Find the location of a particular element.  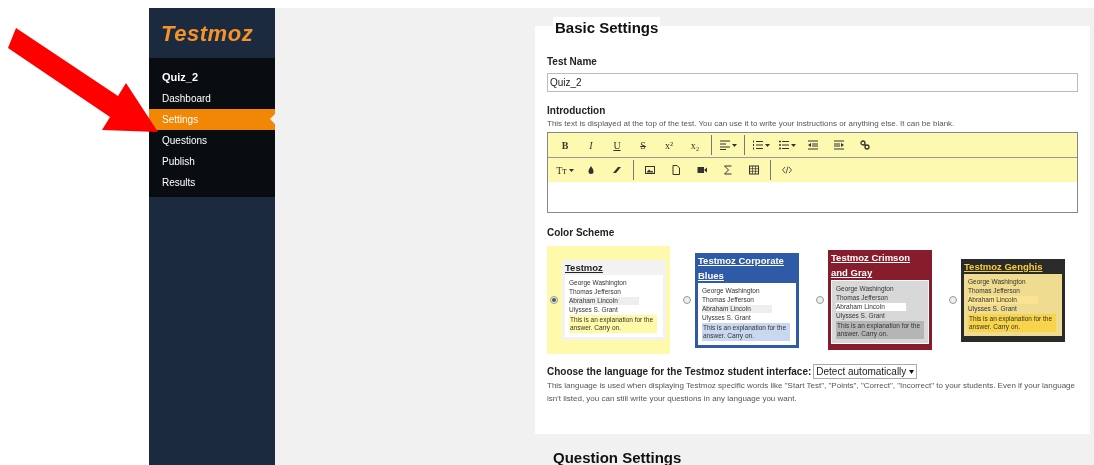

help-text: This language is used when displaying Testmoz specific words like "Start Test", "Points", "Correct", "Incorrect" to your students. Even if your language isn't listed, you can still write your questions in any language you want. is located at coordinates (811, 392).